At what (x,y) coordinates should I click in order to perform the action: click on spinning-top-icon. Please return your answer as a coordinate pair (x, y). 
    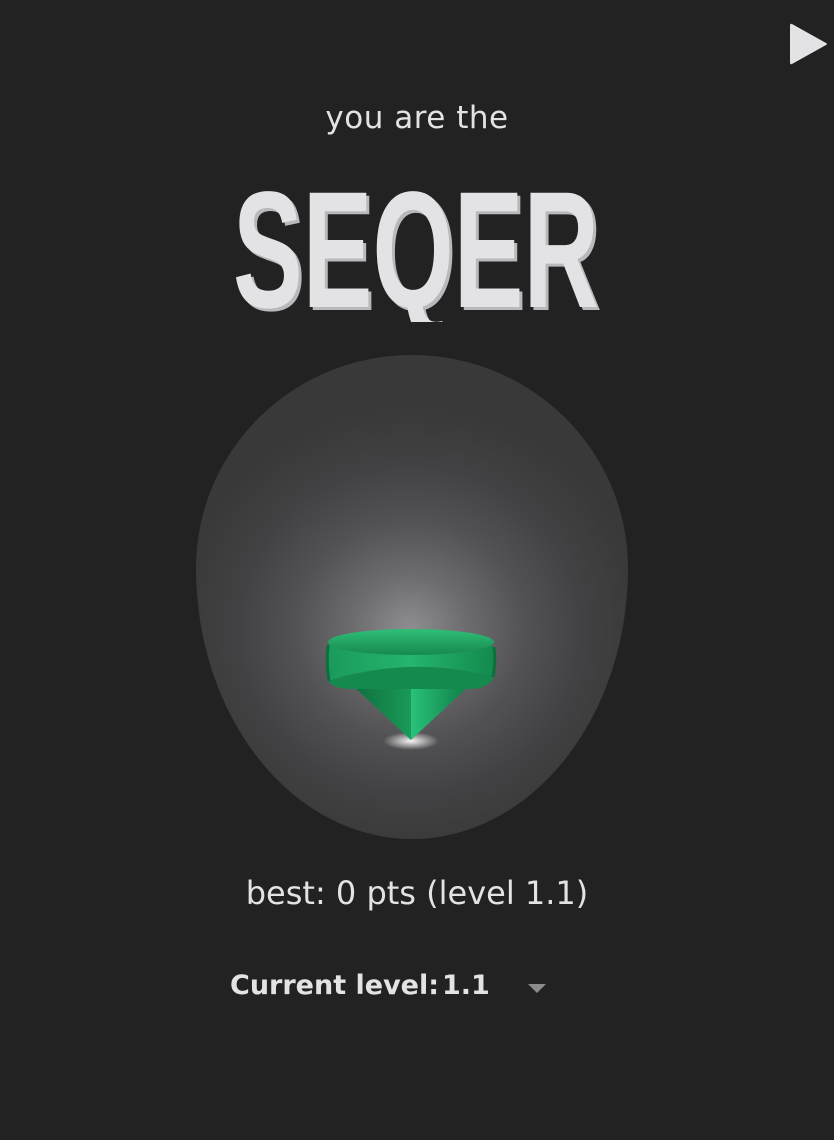
    Looking at the image, I should click on (411, 689).